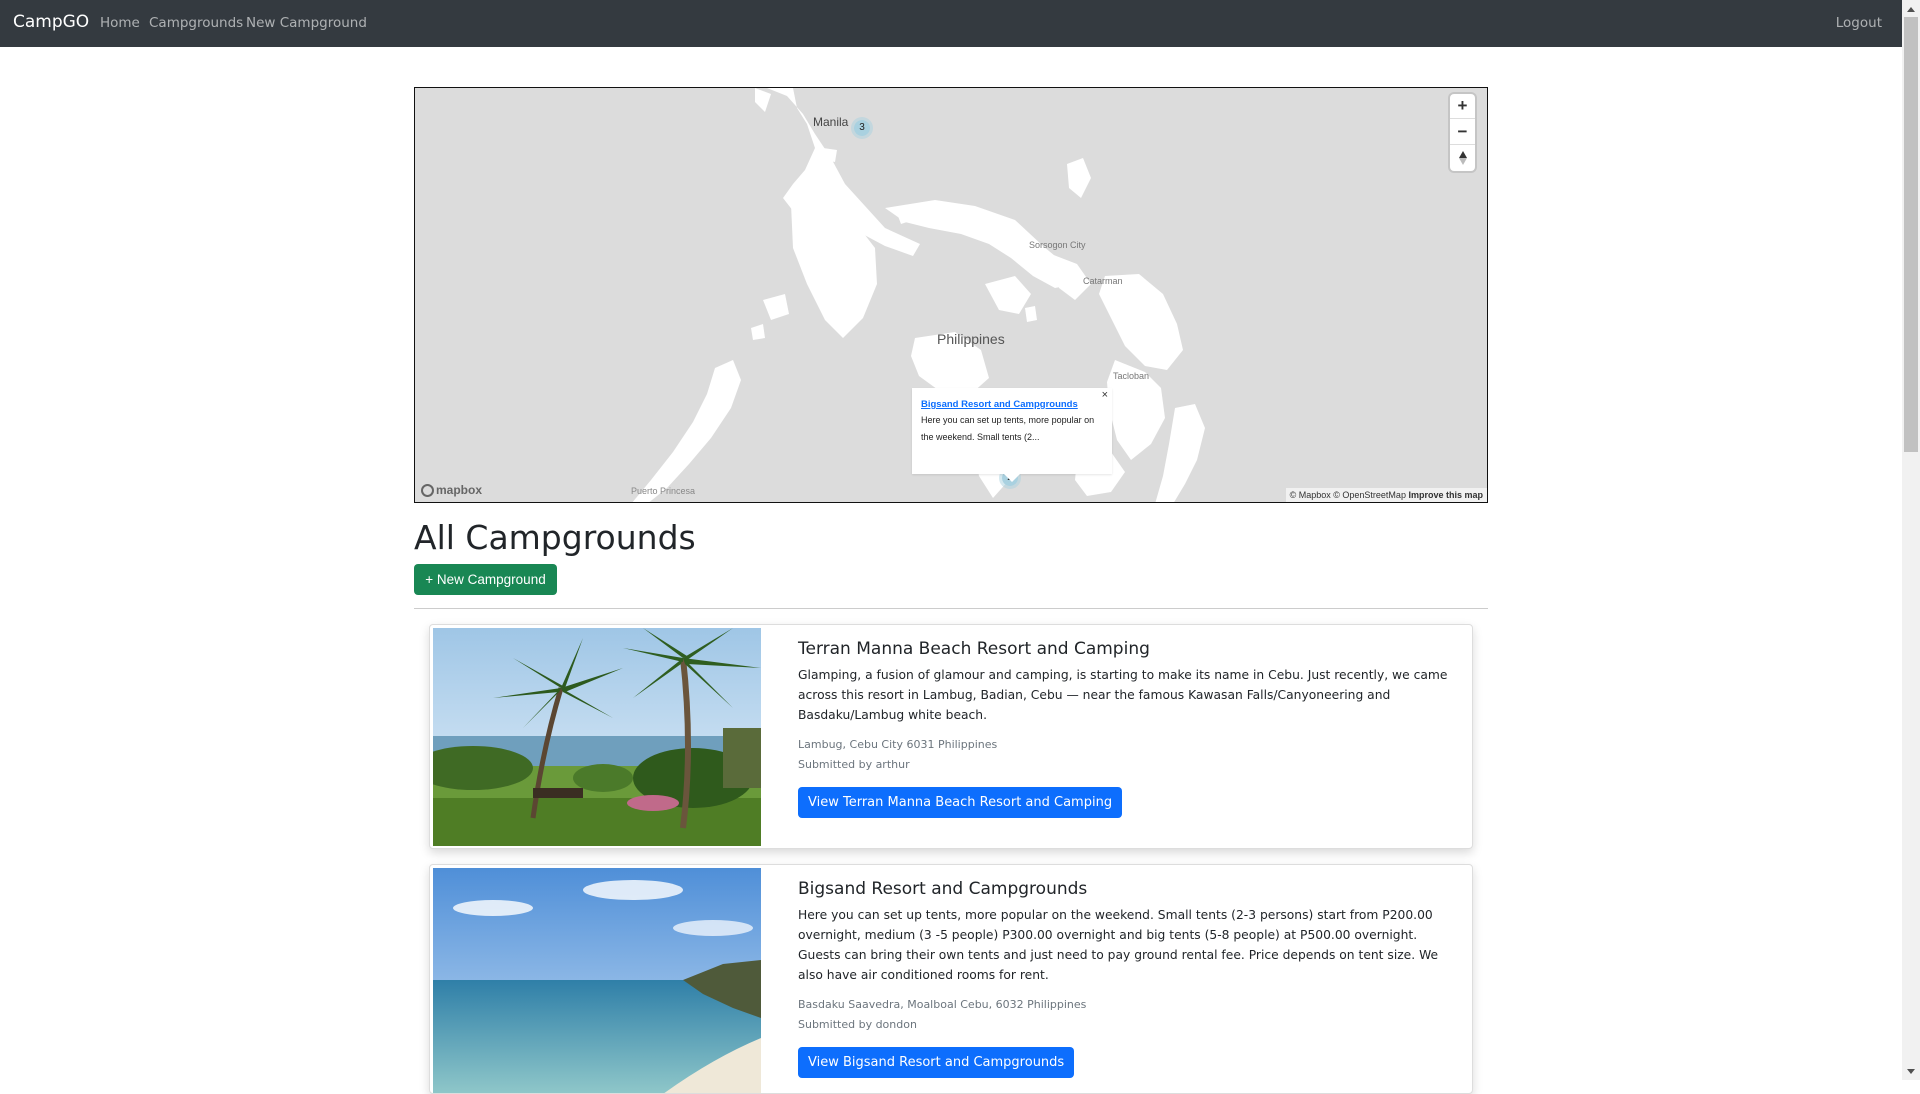 Image resolution: width=1920 pixels, height=1094 pixels. I want to click on mapbox-logo-text: mapbox, so click(459, 490).